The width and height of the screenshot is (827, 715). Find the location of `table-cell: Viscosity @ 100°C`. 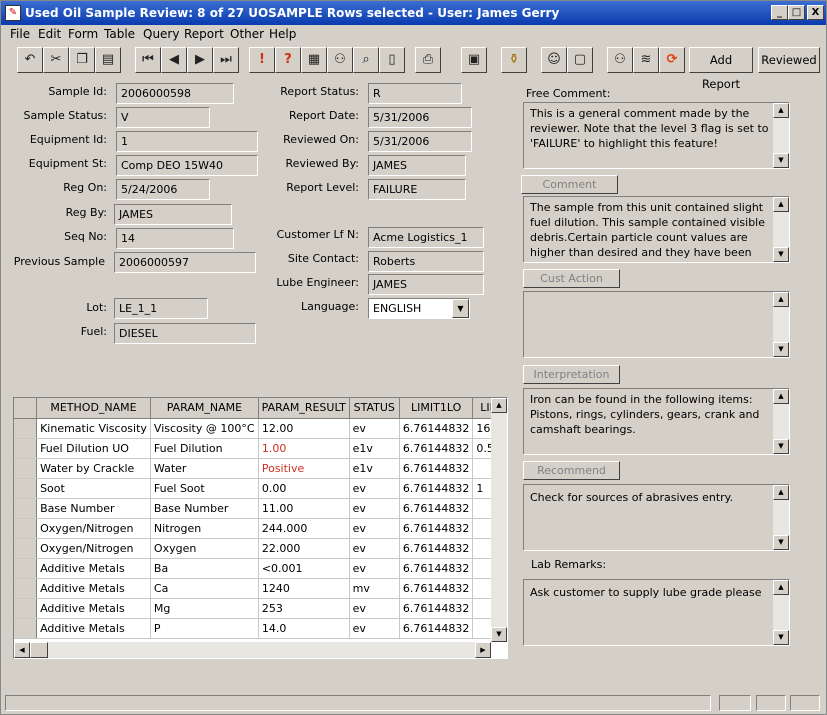

table-cell: Viscosity @ 100°C is located at coordinates (204, 428).